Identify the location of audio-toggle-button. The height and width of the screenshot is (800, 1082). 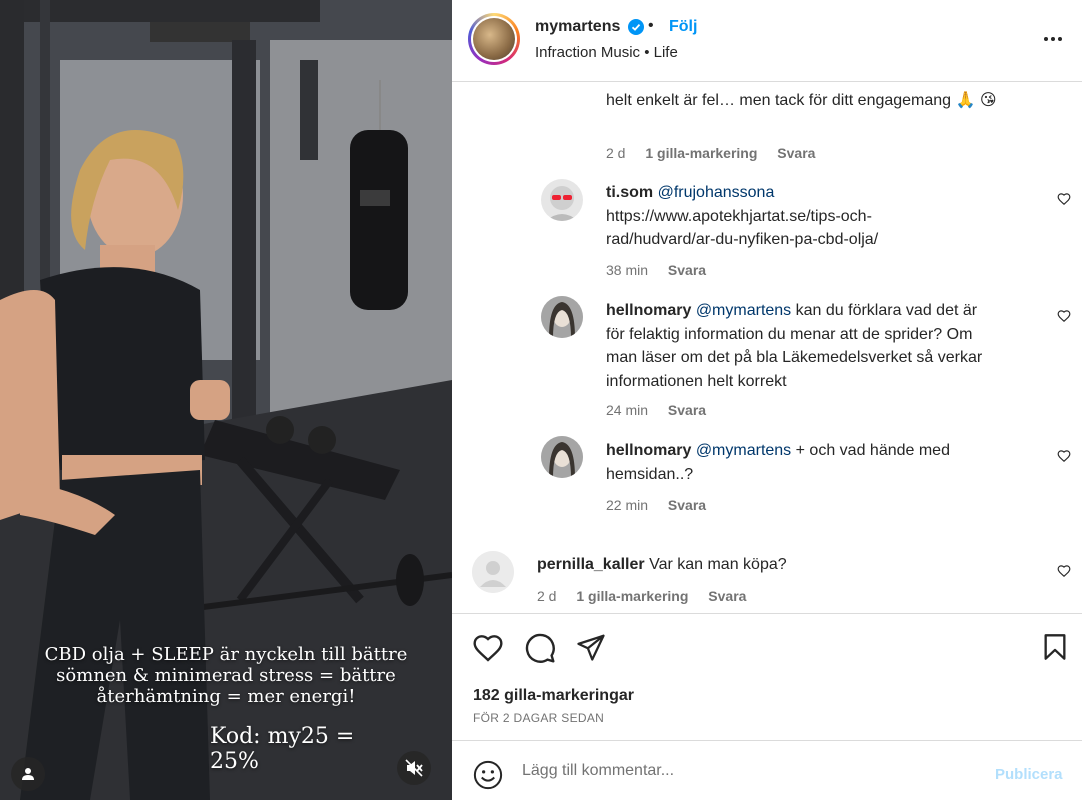
(414, 768).